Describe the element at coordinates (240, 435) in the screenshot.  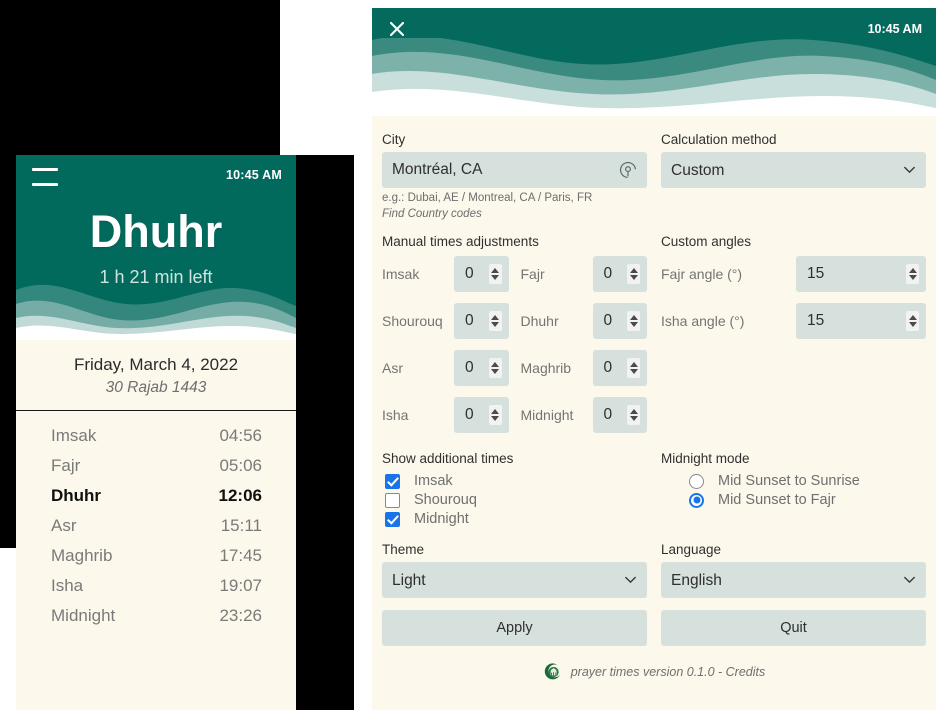
I see `prayer-time: 04:56` at that location.